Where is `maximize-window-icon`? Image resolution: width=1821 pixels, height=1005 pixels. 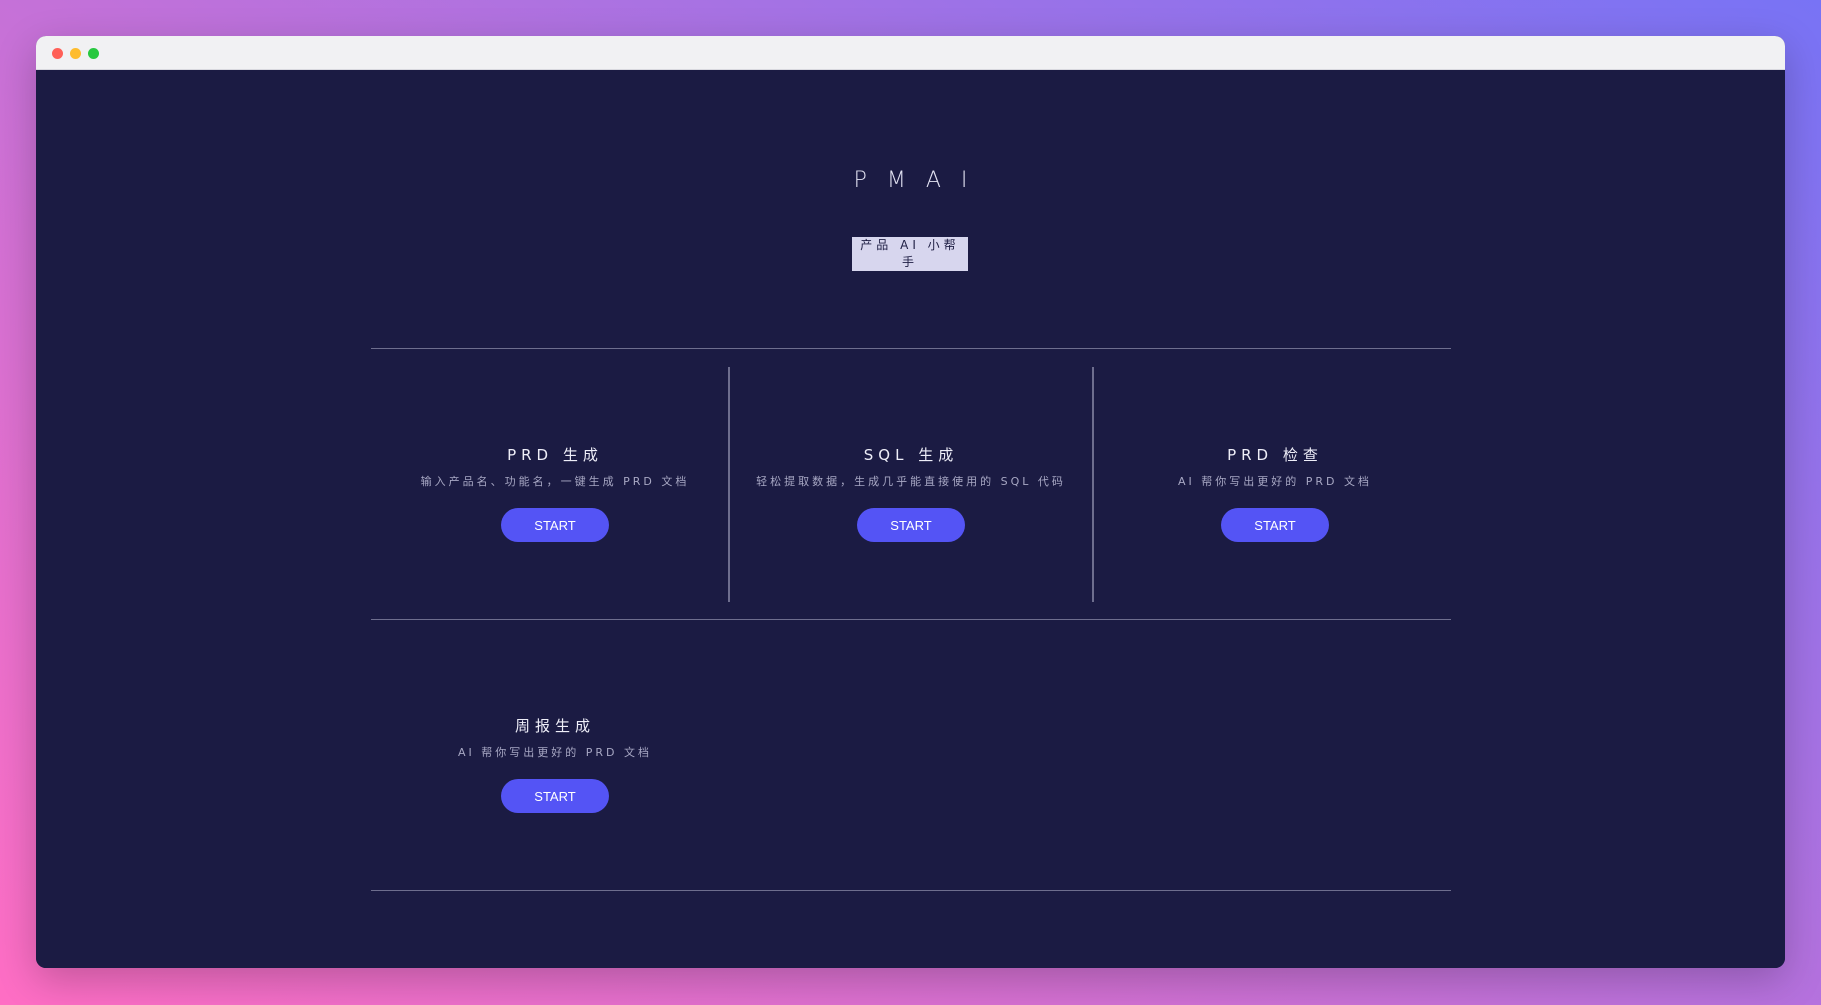 maximize-window-icon is located at coordinates (93, 53).